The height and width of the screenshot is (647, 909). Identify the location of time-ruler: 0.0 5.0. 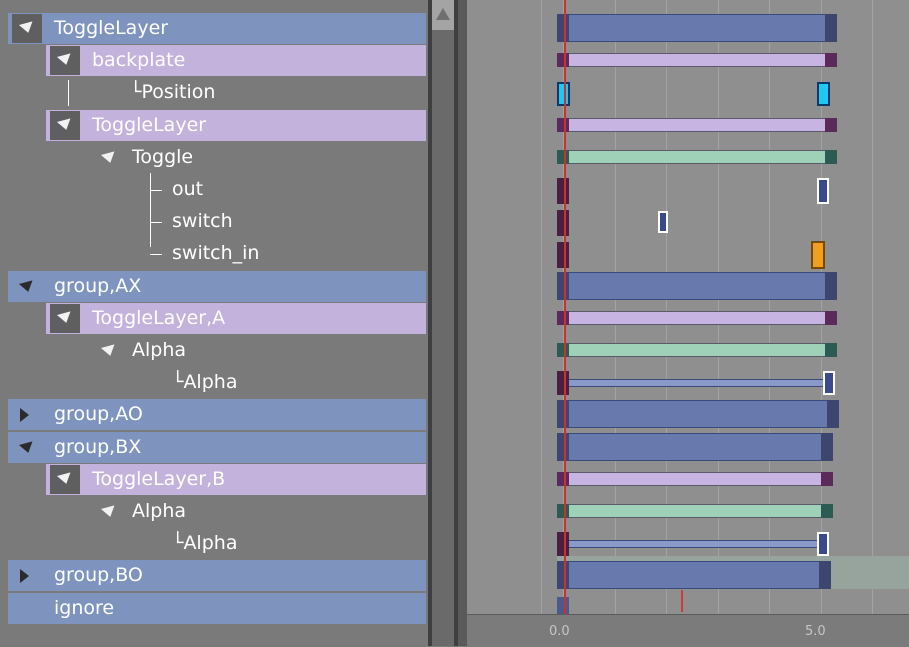
(688, 630).